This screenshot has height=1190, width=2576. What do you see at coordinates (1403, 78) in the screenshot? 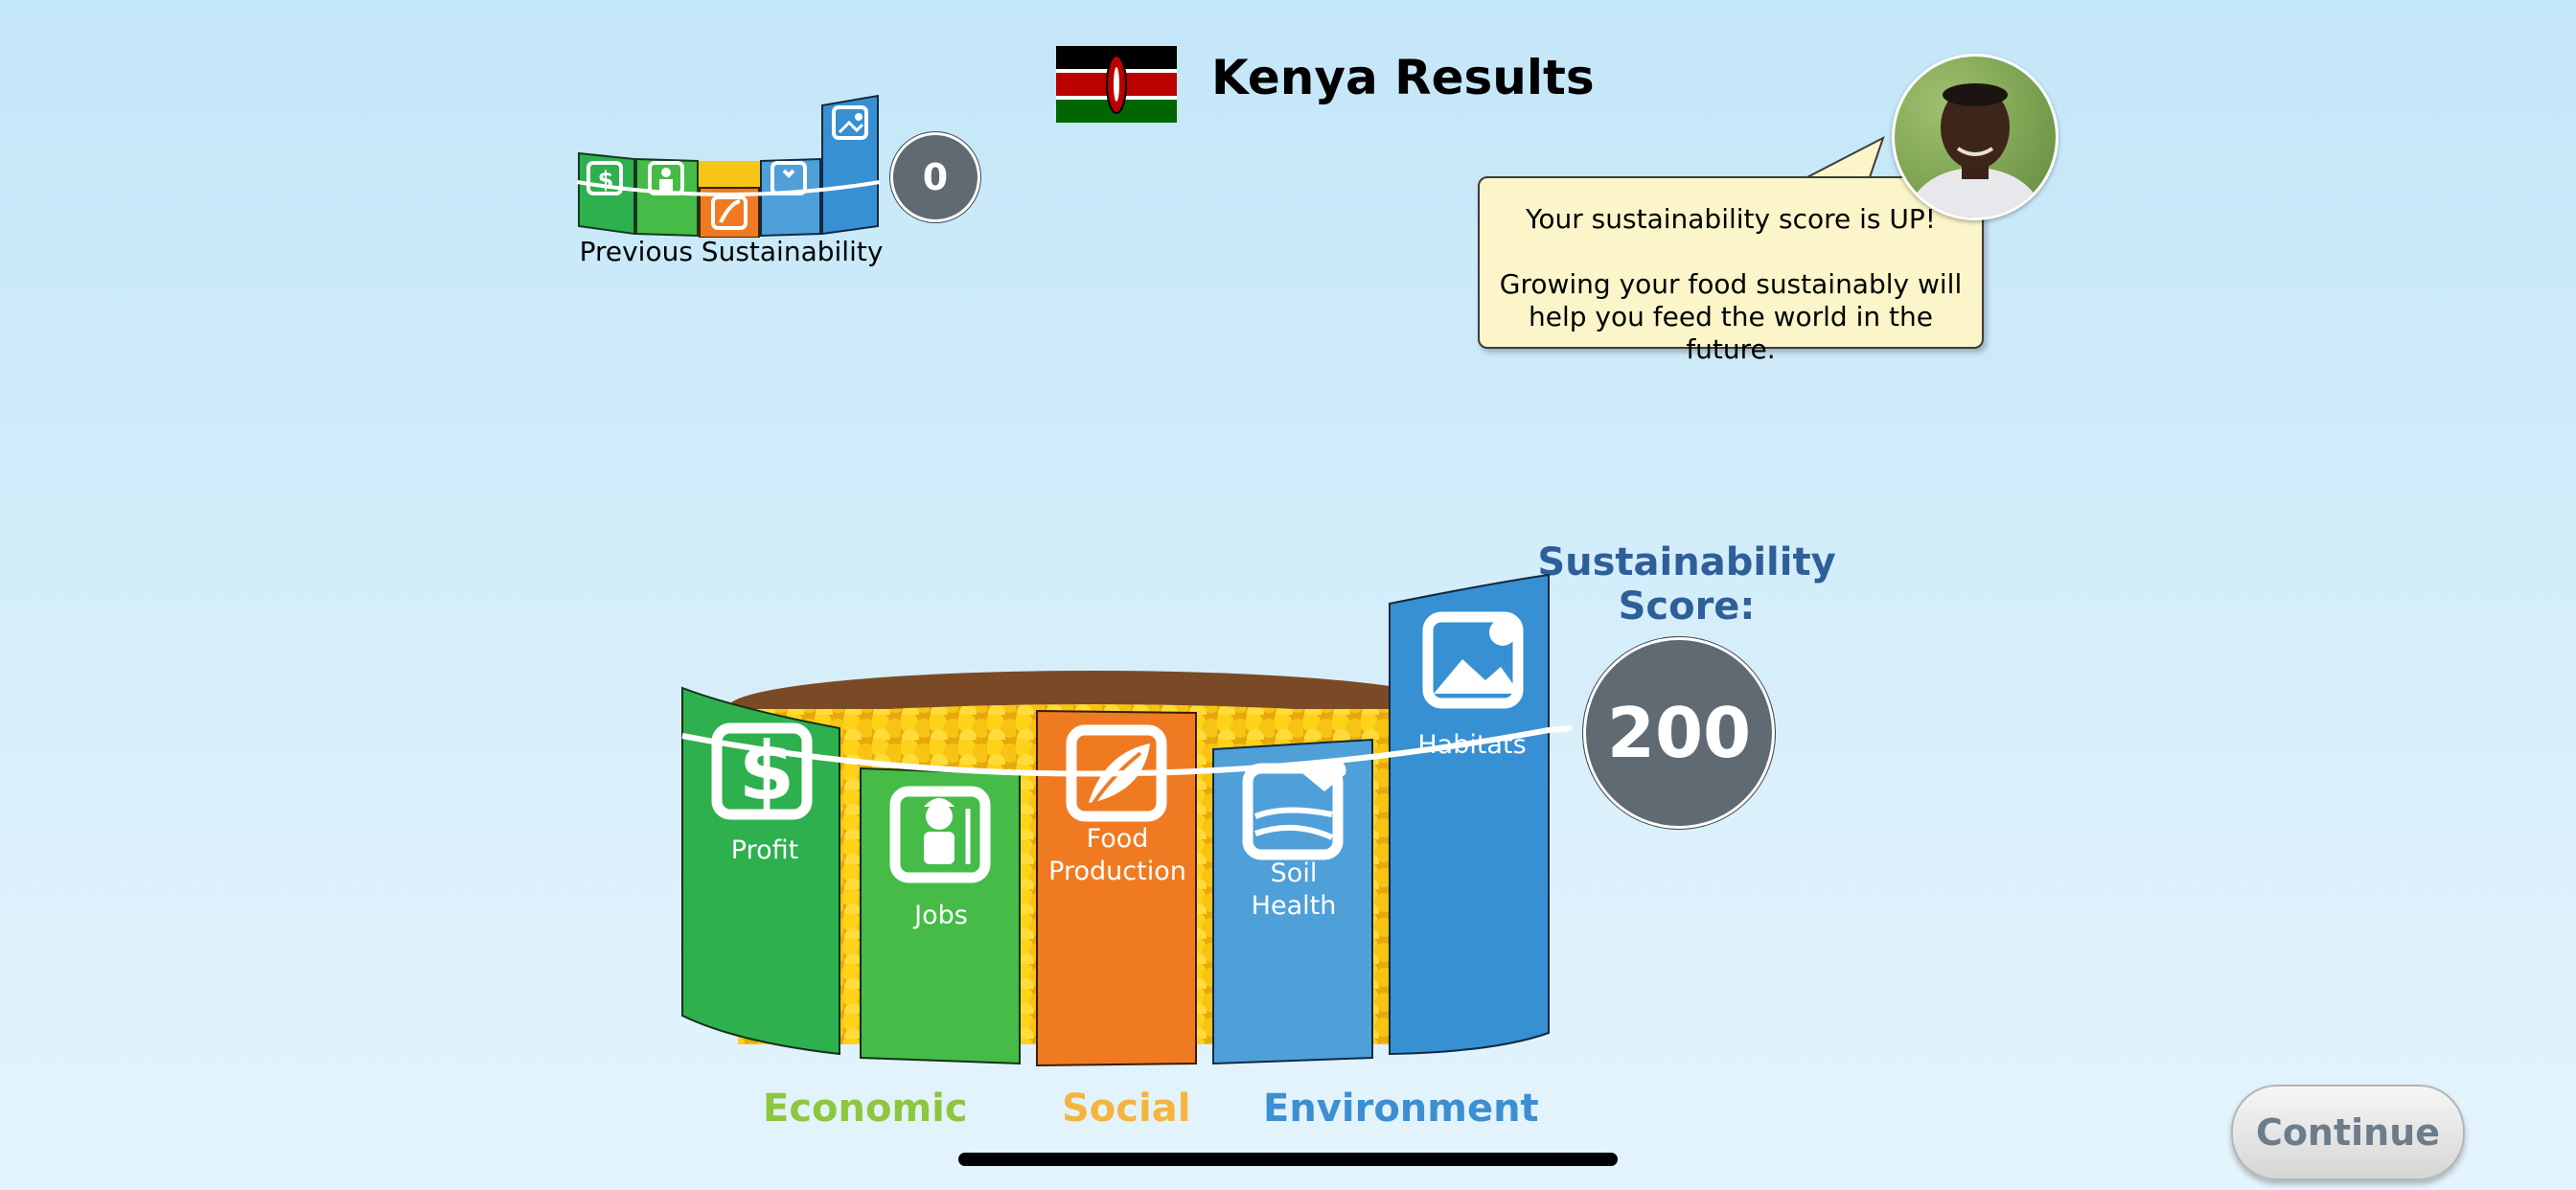
I see `page-title: Kenya Results` at bounding box center [1403, 78].